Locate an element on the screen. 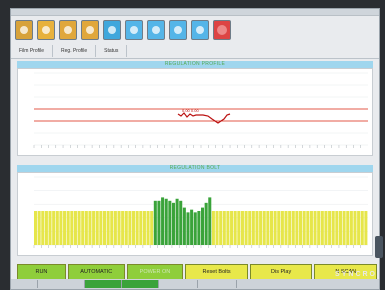  bolt-title: REGULATION BOLT is located at coordinates (195, 168).